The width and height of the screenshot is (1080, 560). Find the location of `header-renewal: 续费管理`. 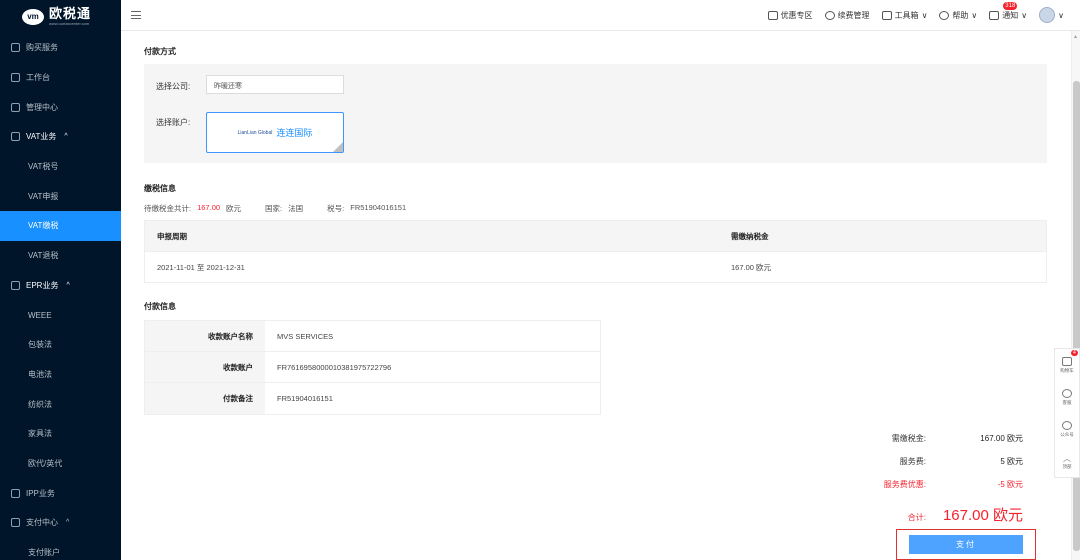

header-renewal: 续费管理 is located at coordinates (847, 15).